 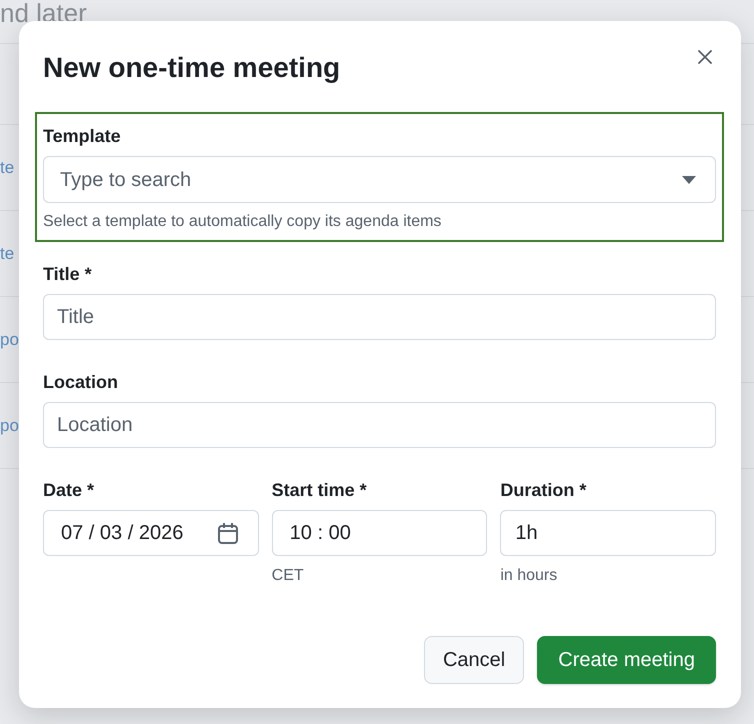 What do you see at coordinates (68, 274) in the screenshot?
I see `field-label: Title *` at bounding box center [68, 274].